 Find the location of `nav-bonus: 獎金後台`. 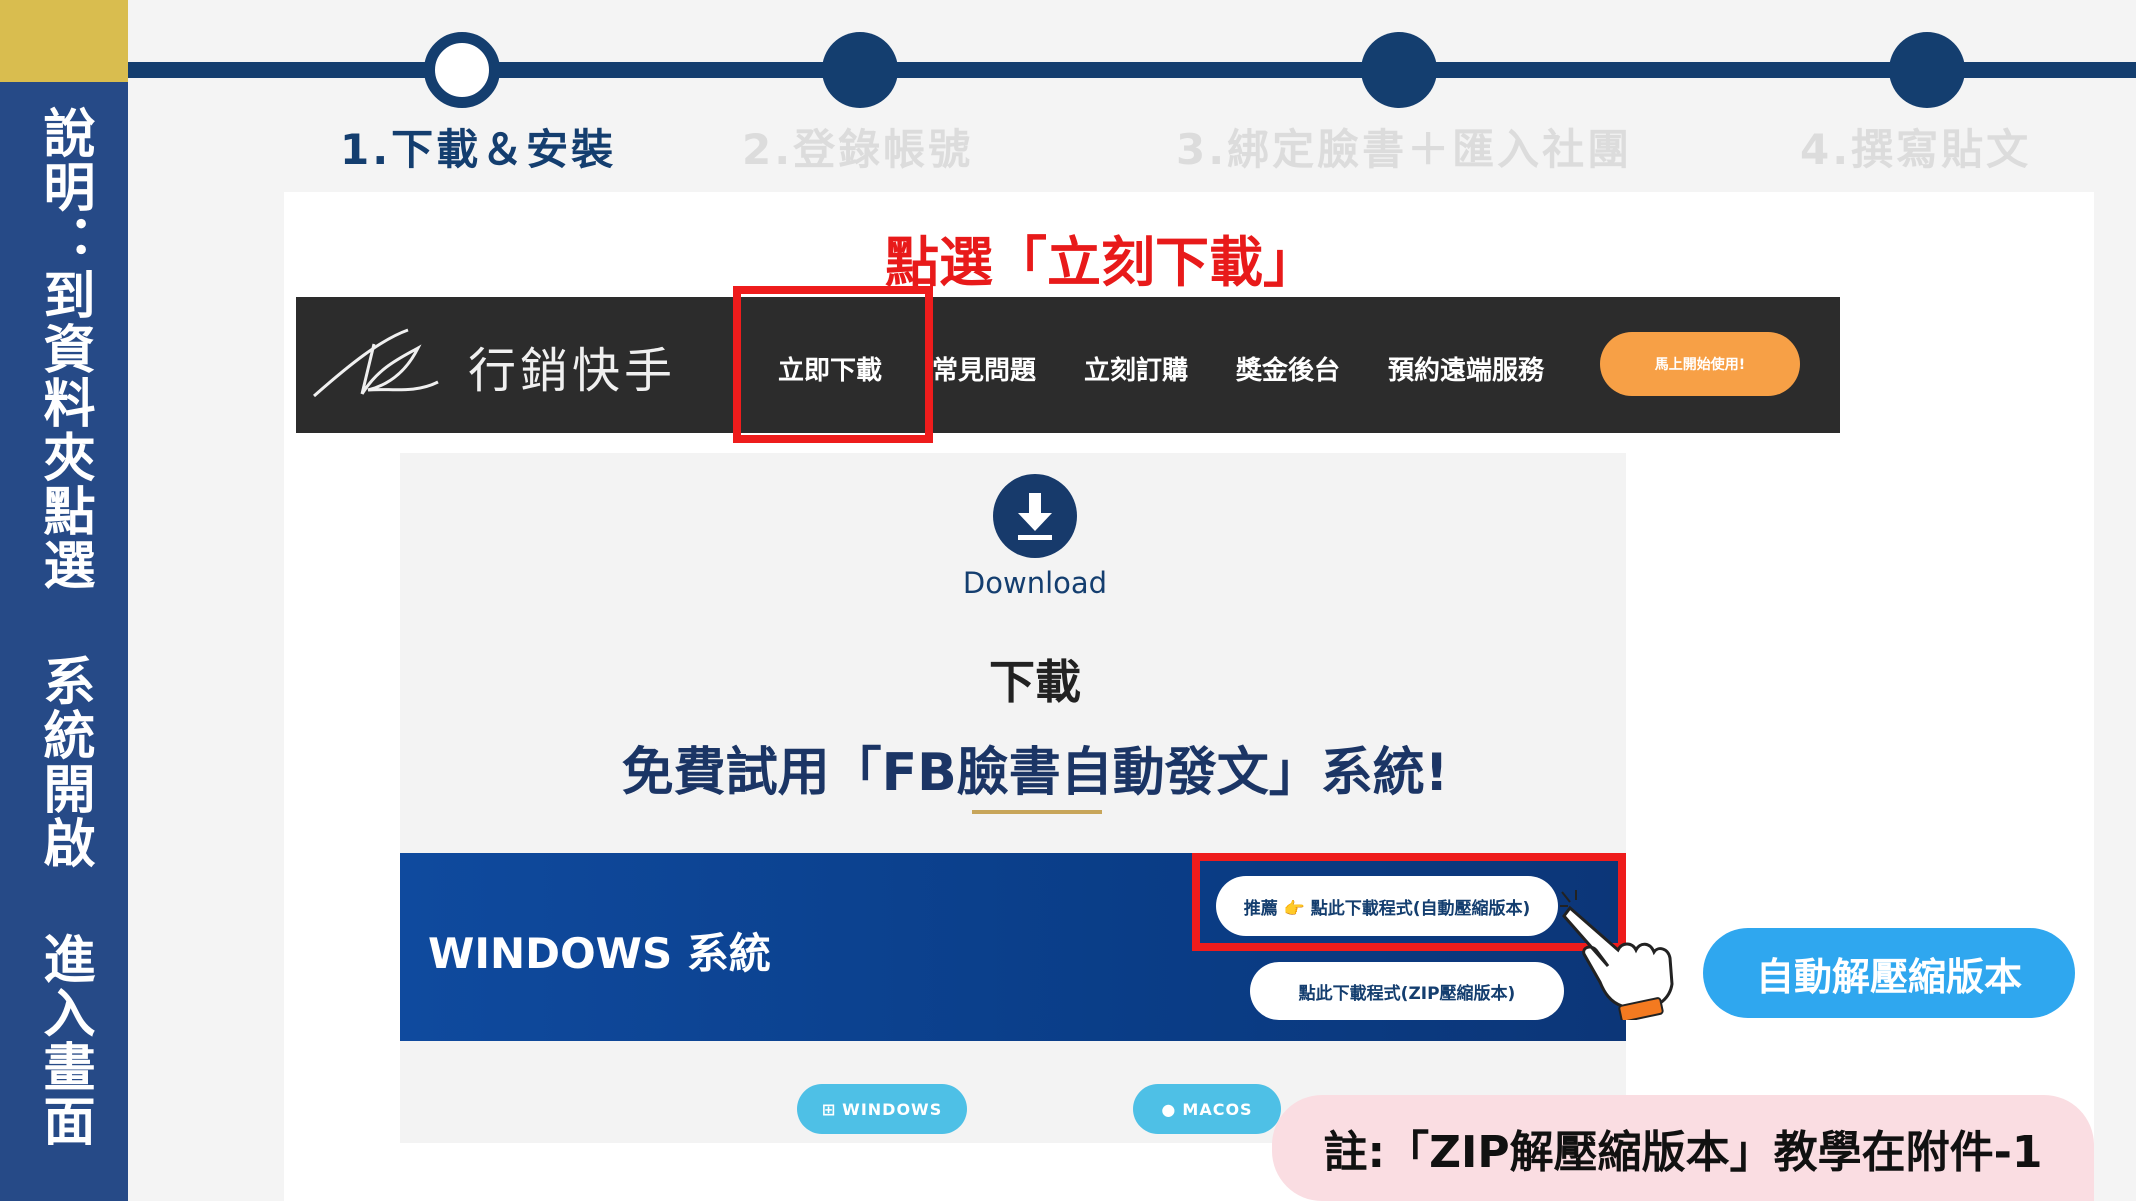

nav-bonus: 獎金後台 is located at coordinates (1288, 368).